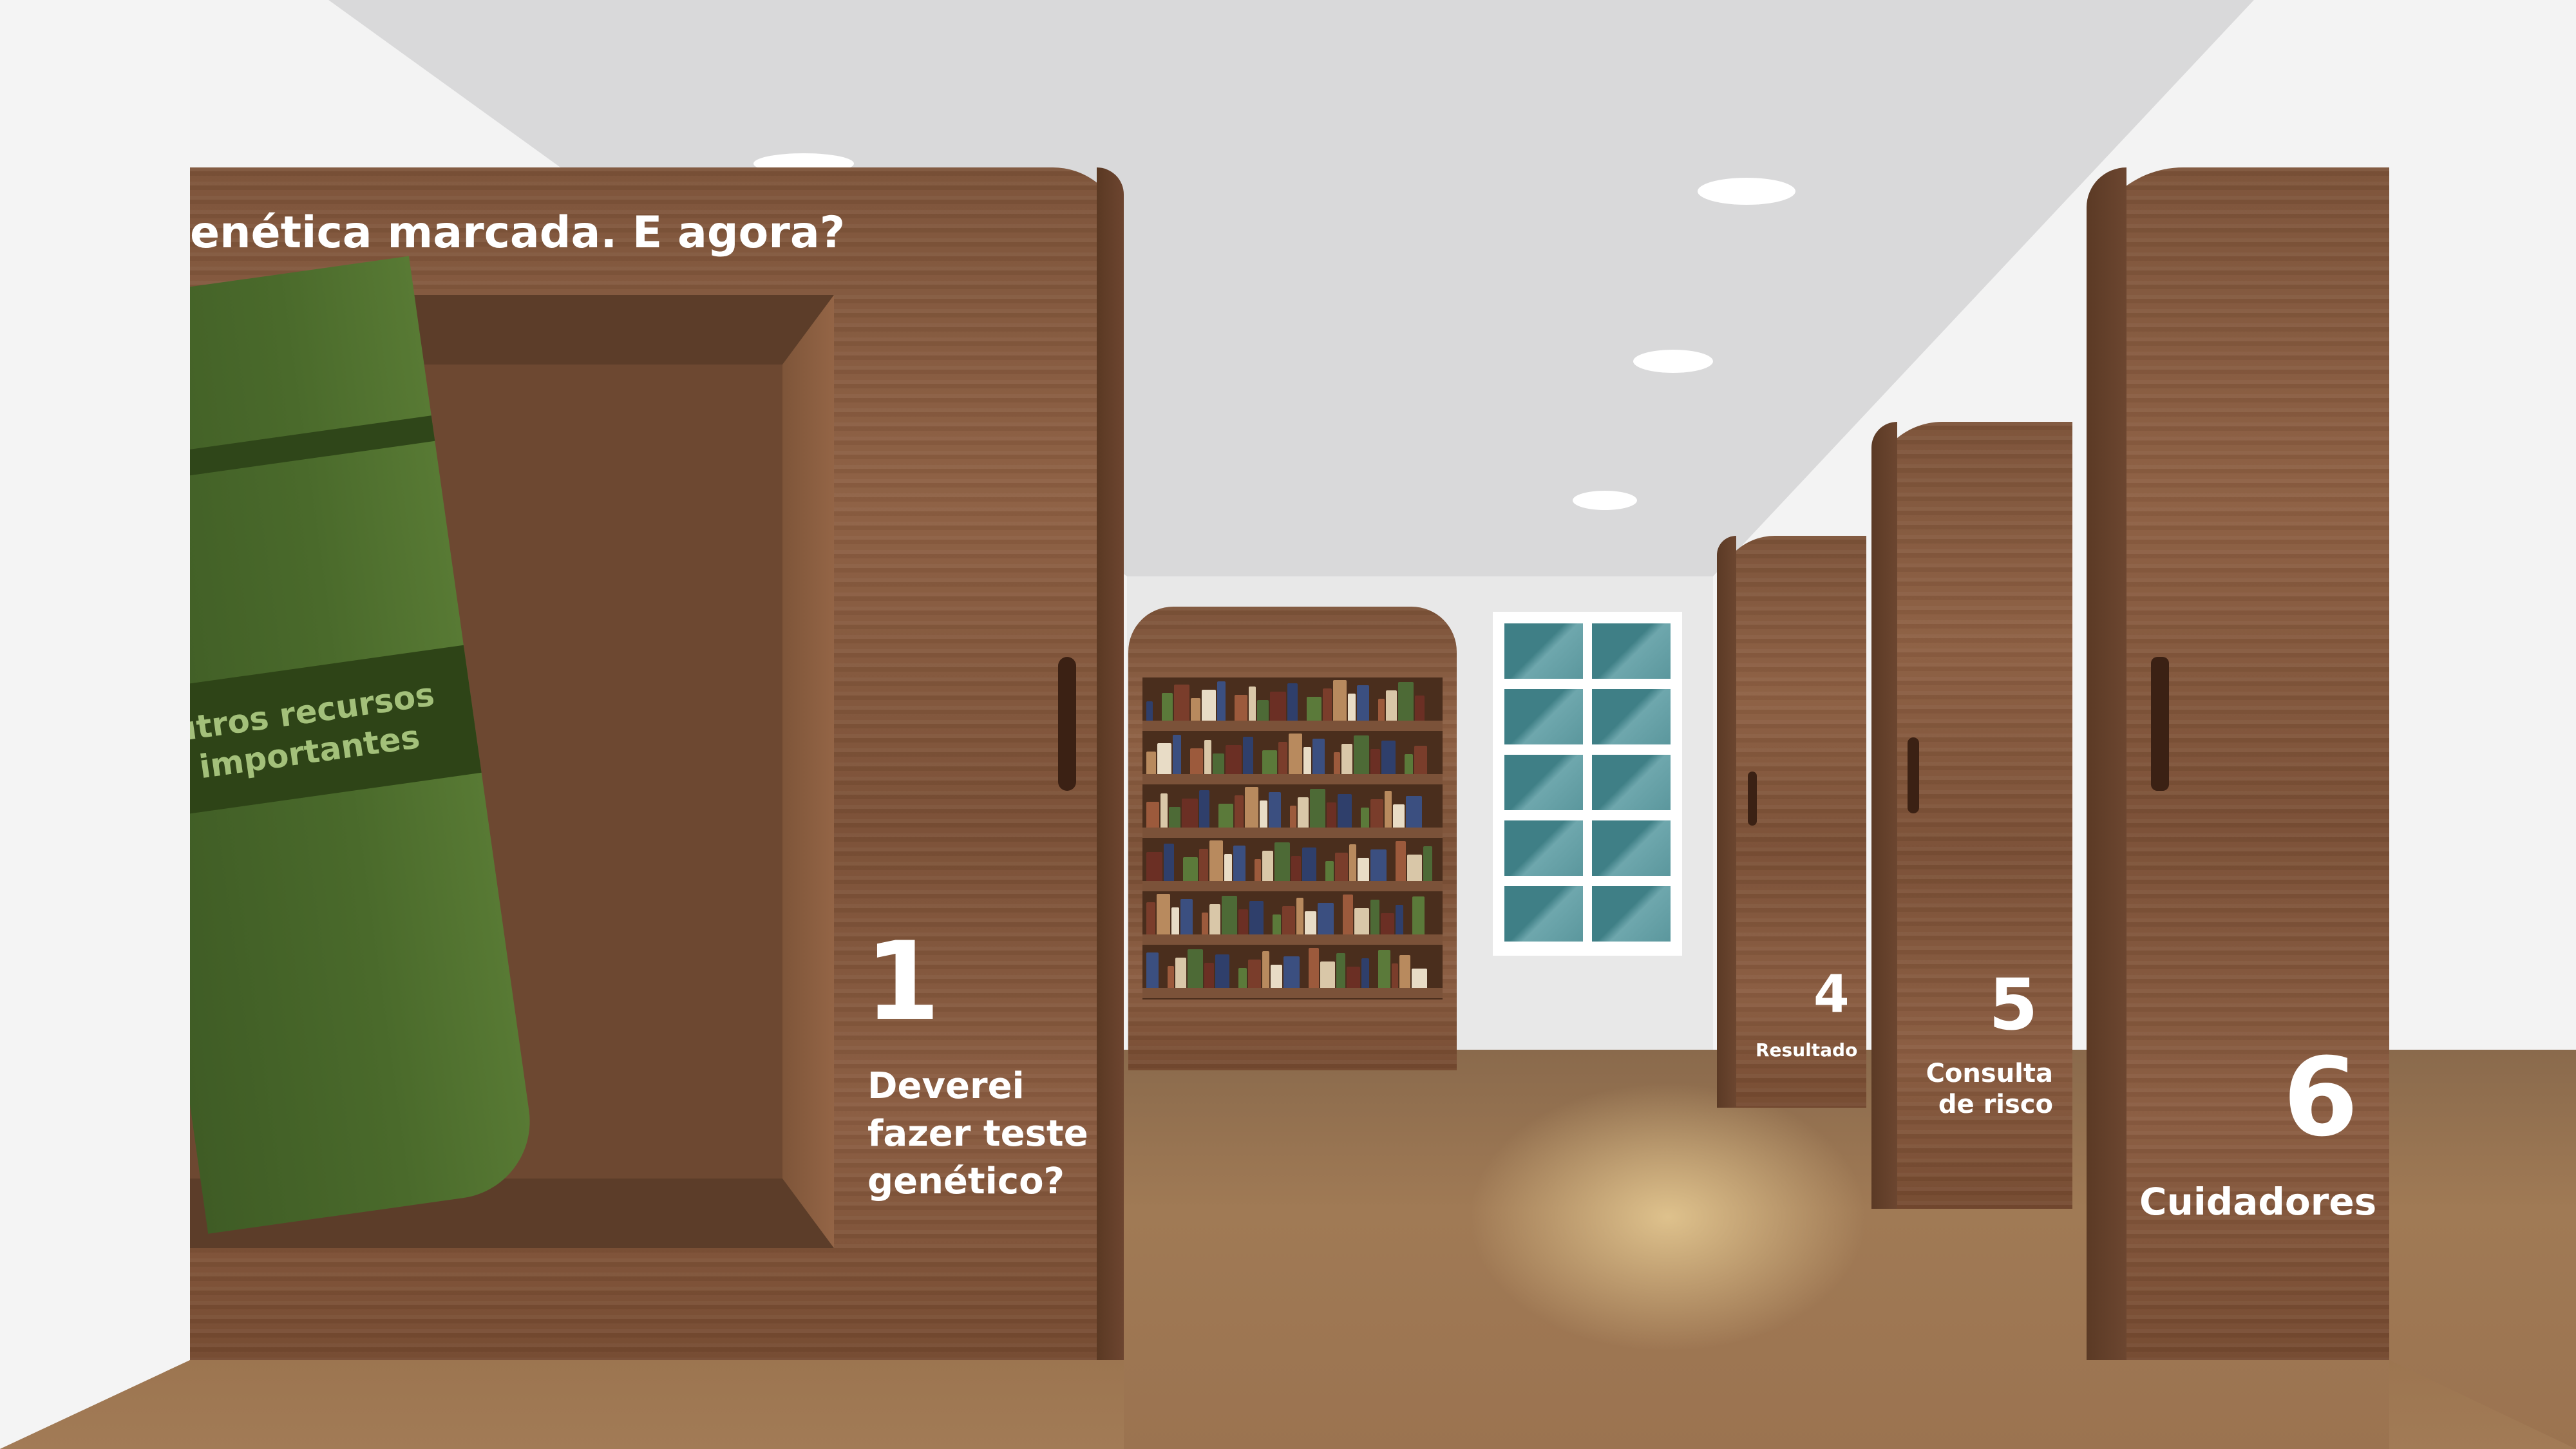  Describe the element at coordinates (903, 981) in the screenshot. I see `door-1-number: 1` at that location.